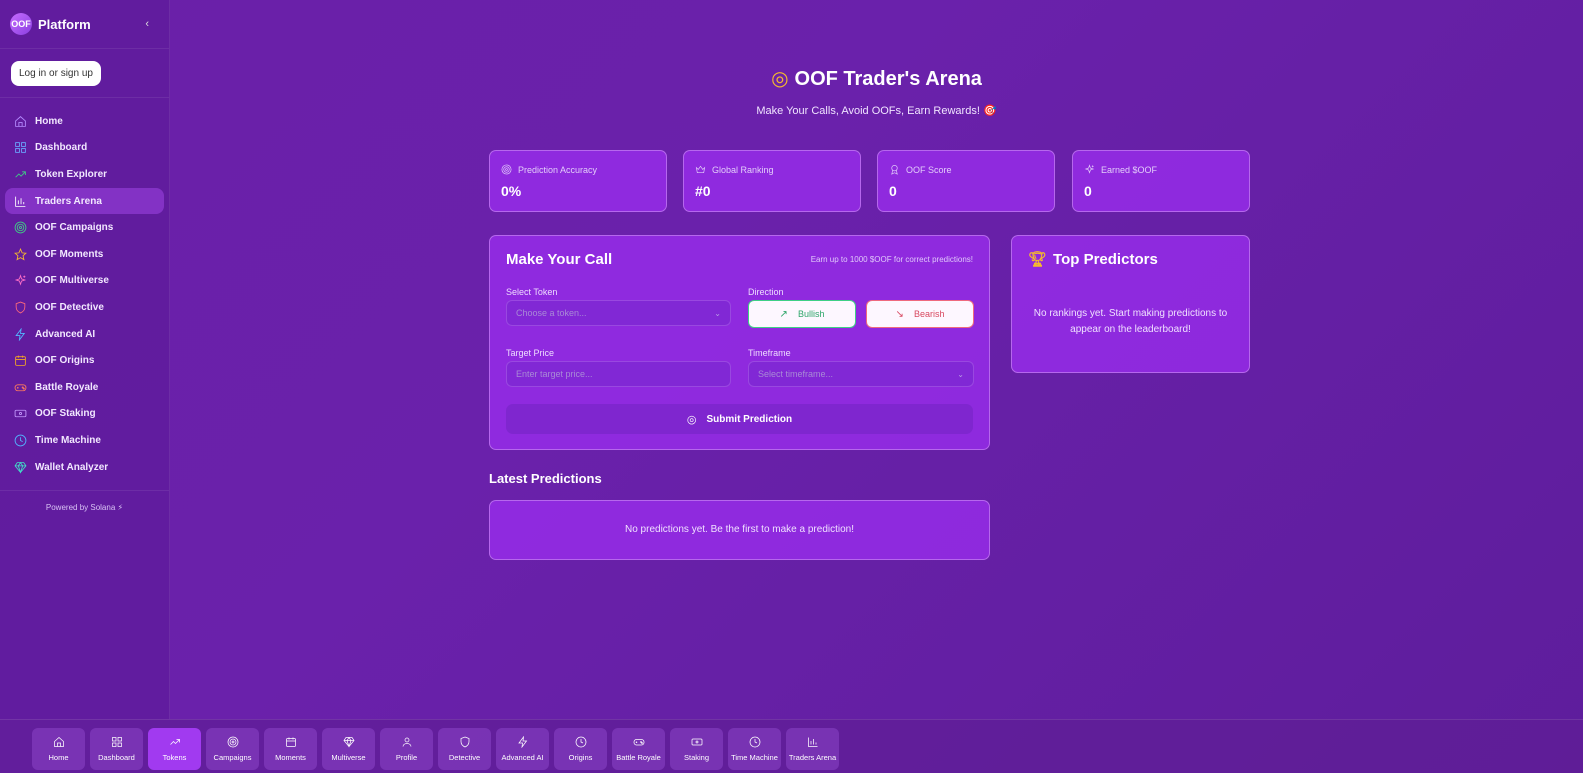  Describe the element at coordinates (84, 467) in the screenshot. I see `sidebar-item-wallet-analyzer: Wallet Analyzer` at that location.